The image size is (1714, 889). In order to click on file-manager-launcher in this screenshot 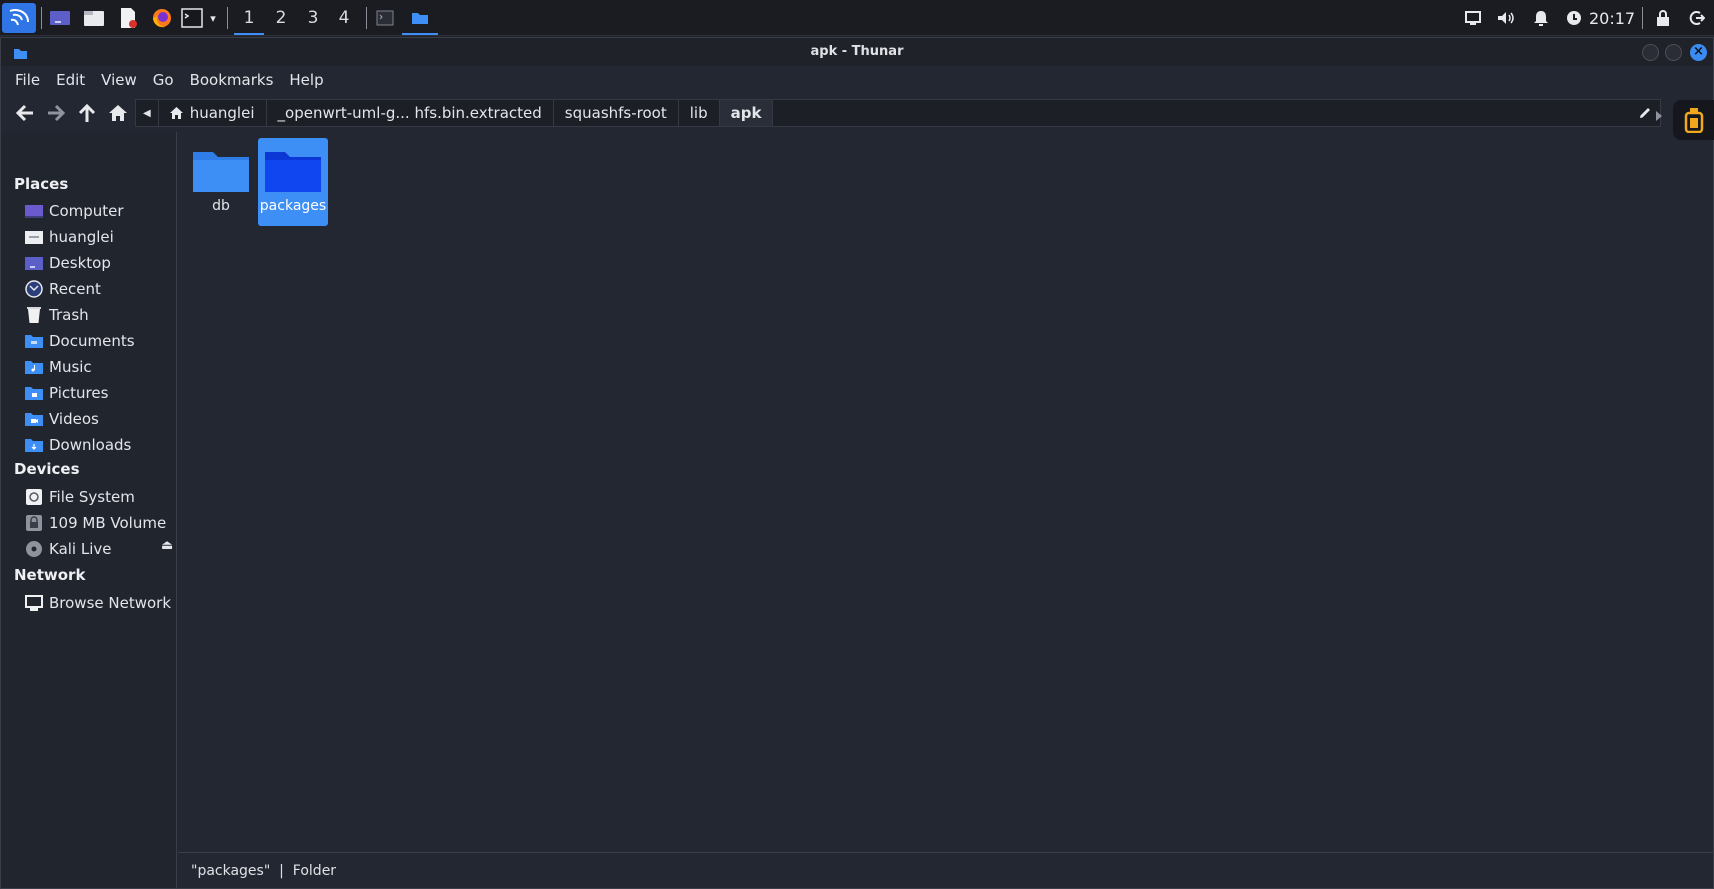, I will do `click(94, 18)`.